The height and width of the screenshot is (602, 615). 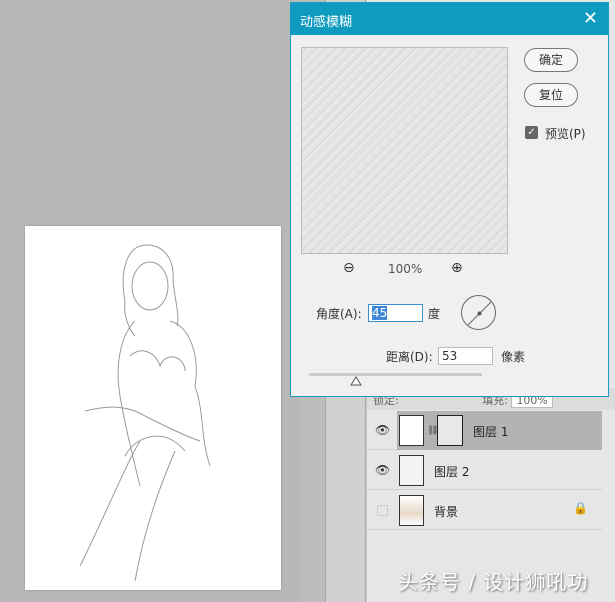 What do you see at coordinates (531, 132) in the screenshot?
I see `preview-checkbox: ✓` at bounding box center [531, 132].